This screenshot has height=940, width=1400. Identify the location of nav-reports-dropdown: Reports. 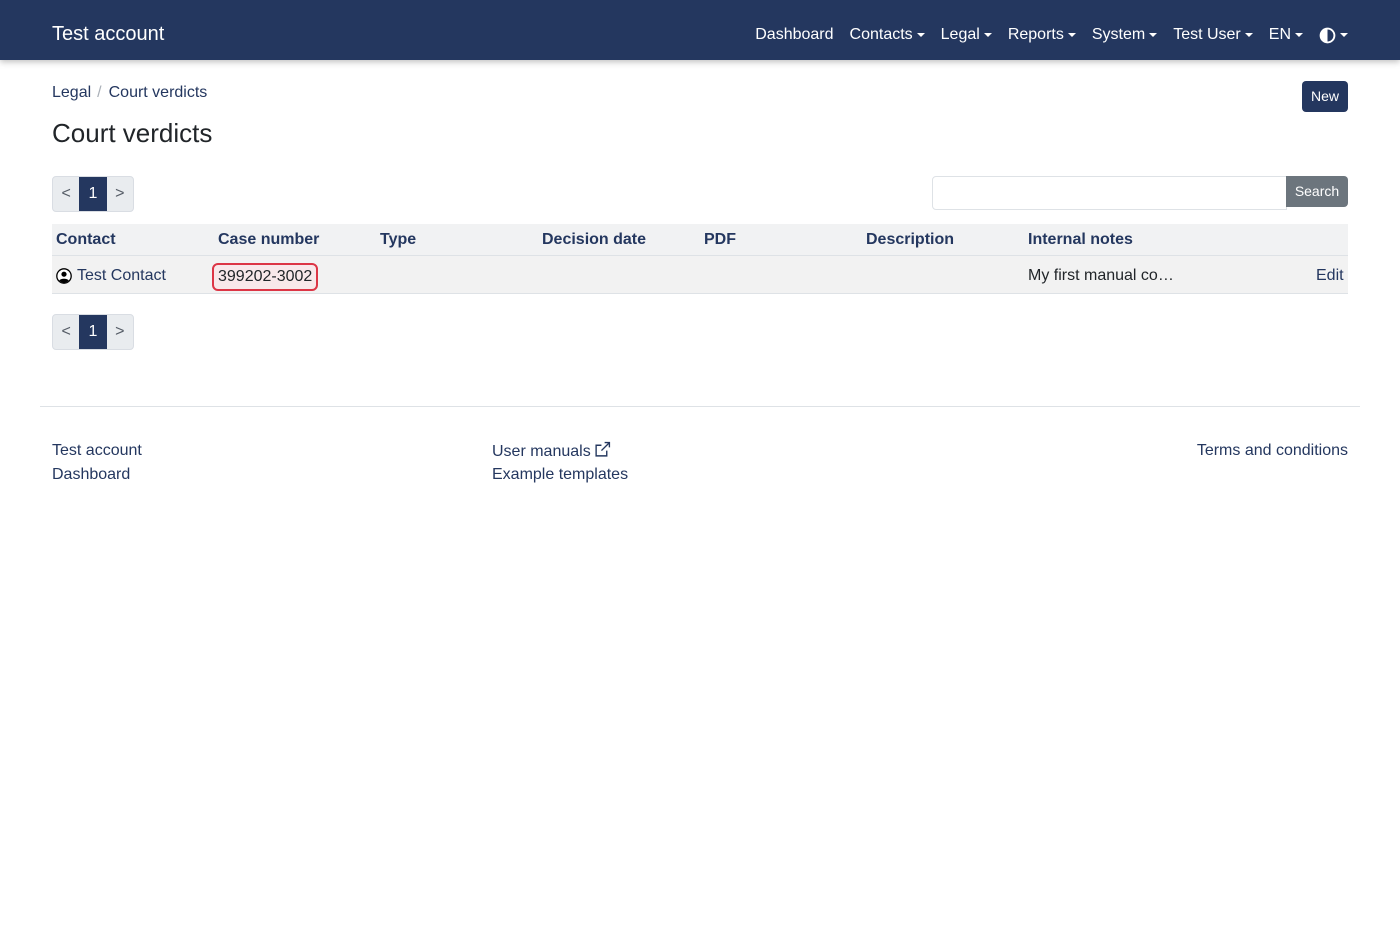
(1042, 35).